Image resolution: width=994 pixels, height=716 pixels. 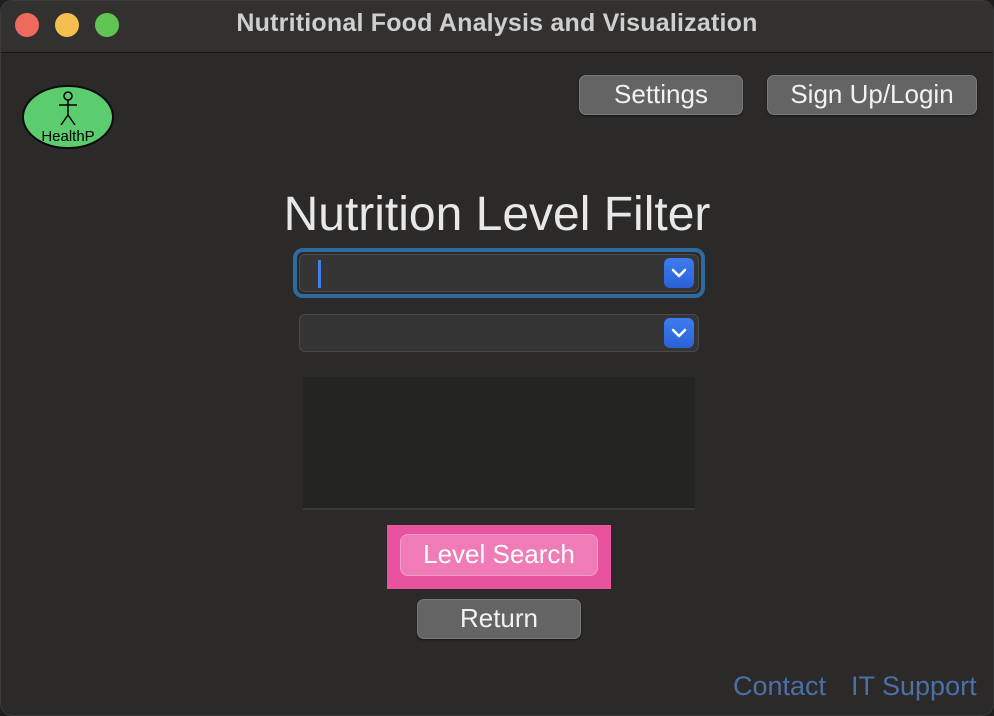 I want to click on contact-link: Contact, so click(x=779, y=686).